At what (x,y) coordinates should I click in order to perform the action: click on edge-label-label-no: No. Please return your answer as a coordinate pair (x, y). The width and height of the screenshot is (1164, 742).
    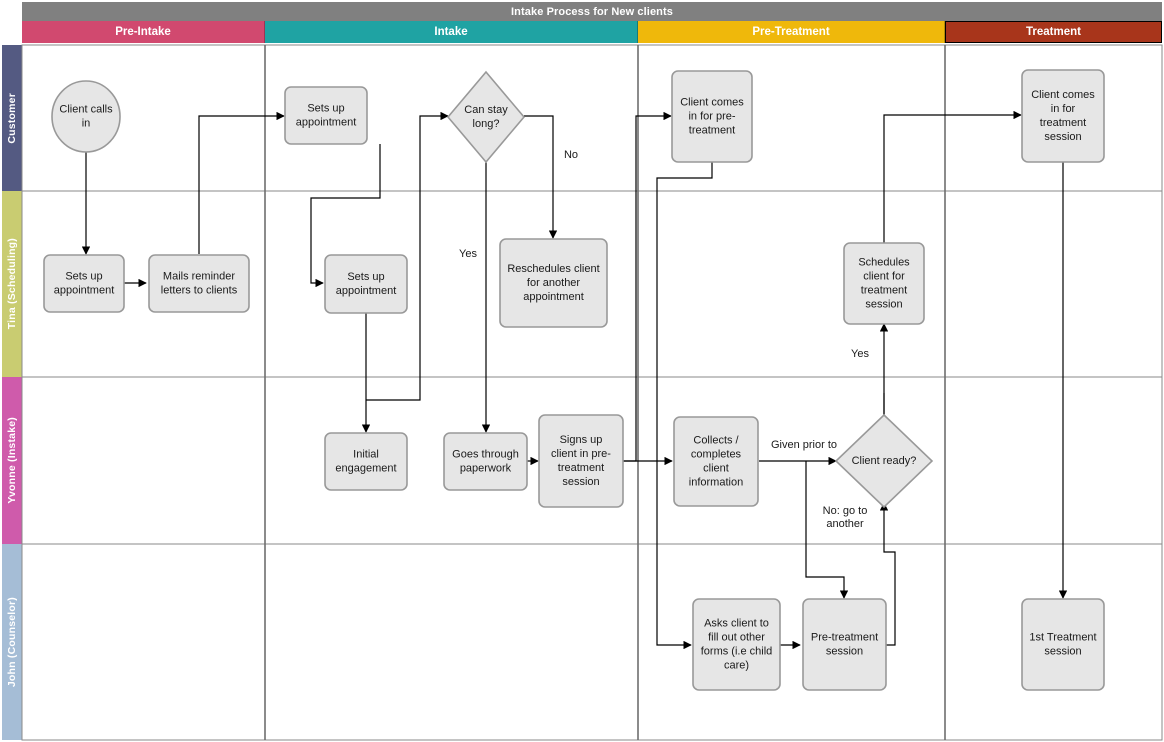
    Looking at the image, I should click on (571, 155).